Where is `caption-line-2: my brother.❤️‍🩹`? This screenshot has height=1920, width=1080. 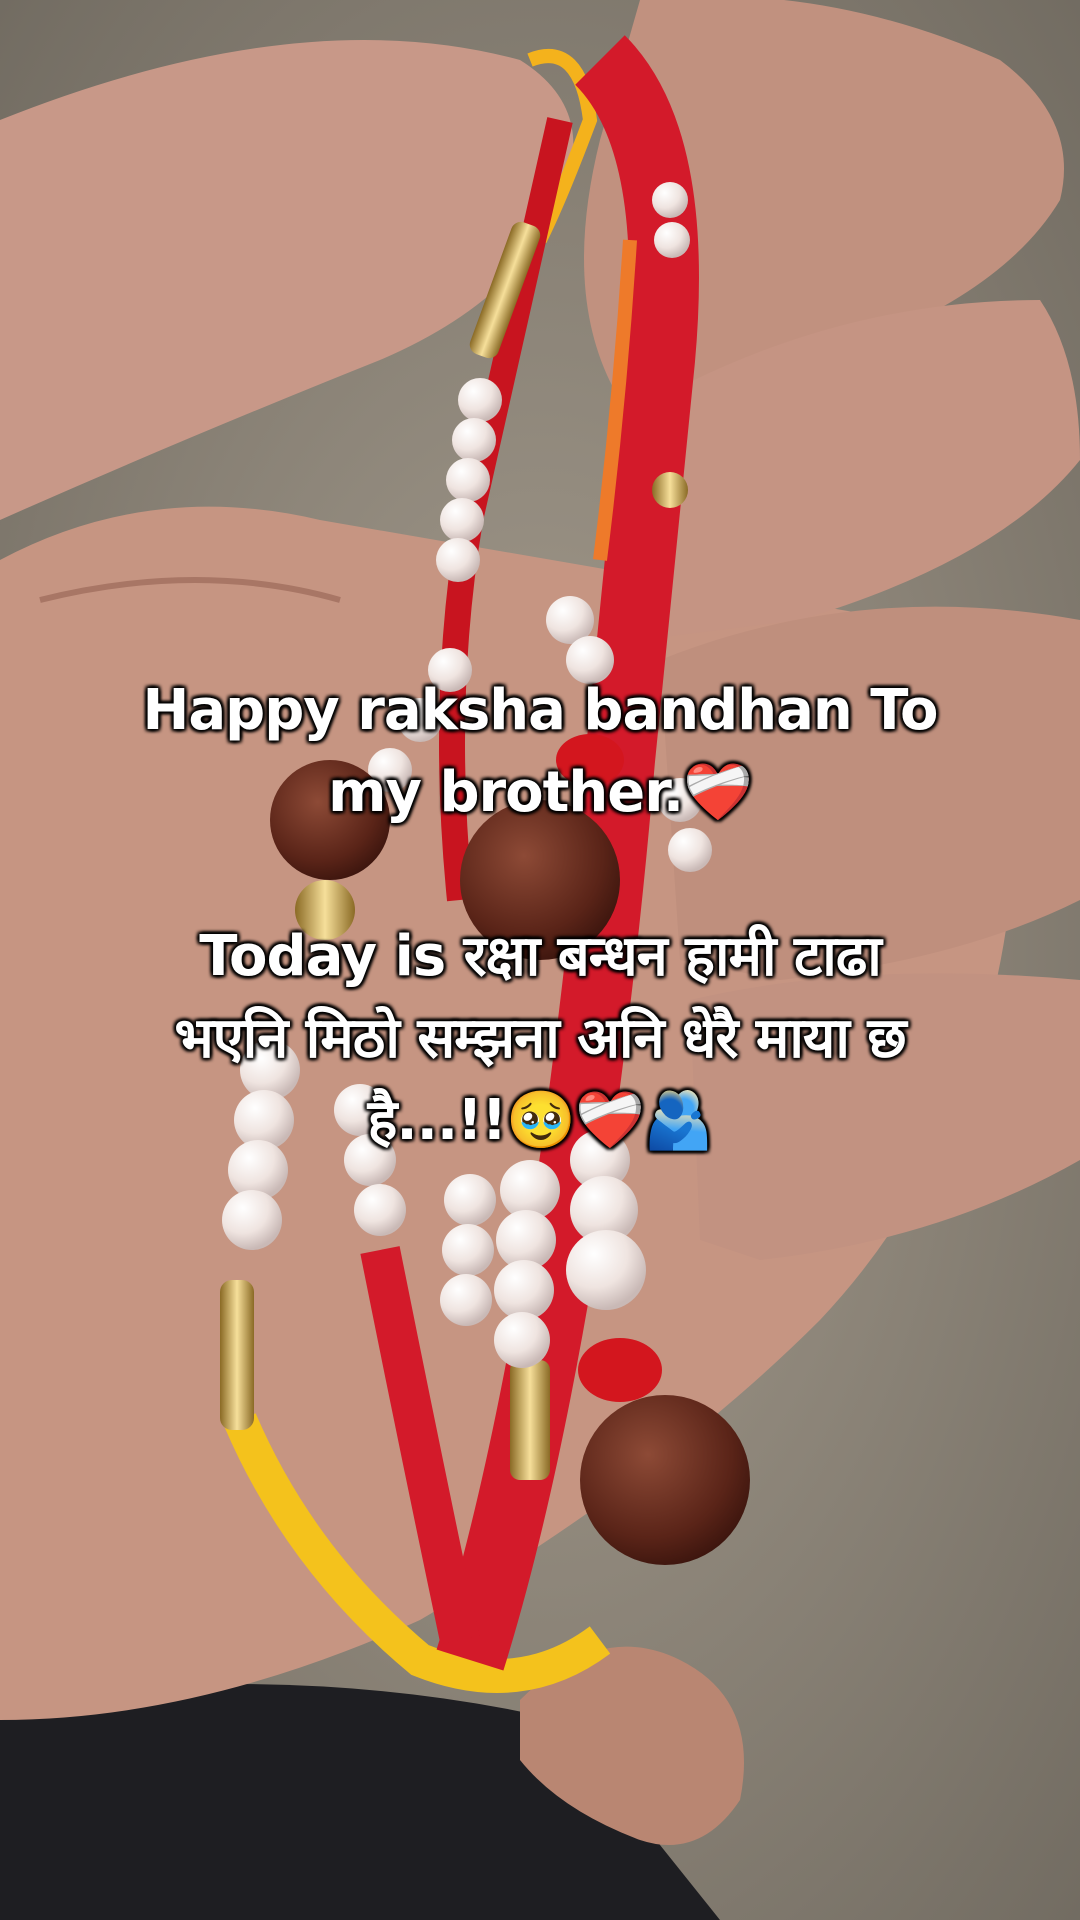
caption-line-2: my brother.❤️‍🩹 is located at coordinates (540, 792).